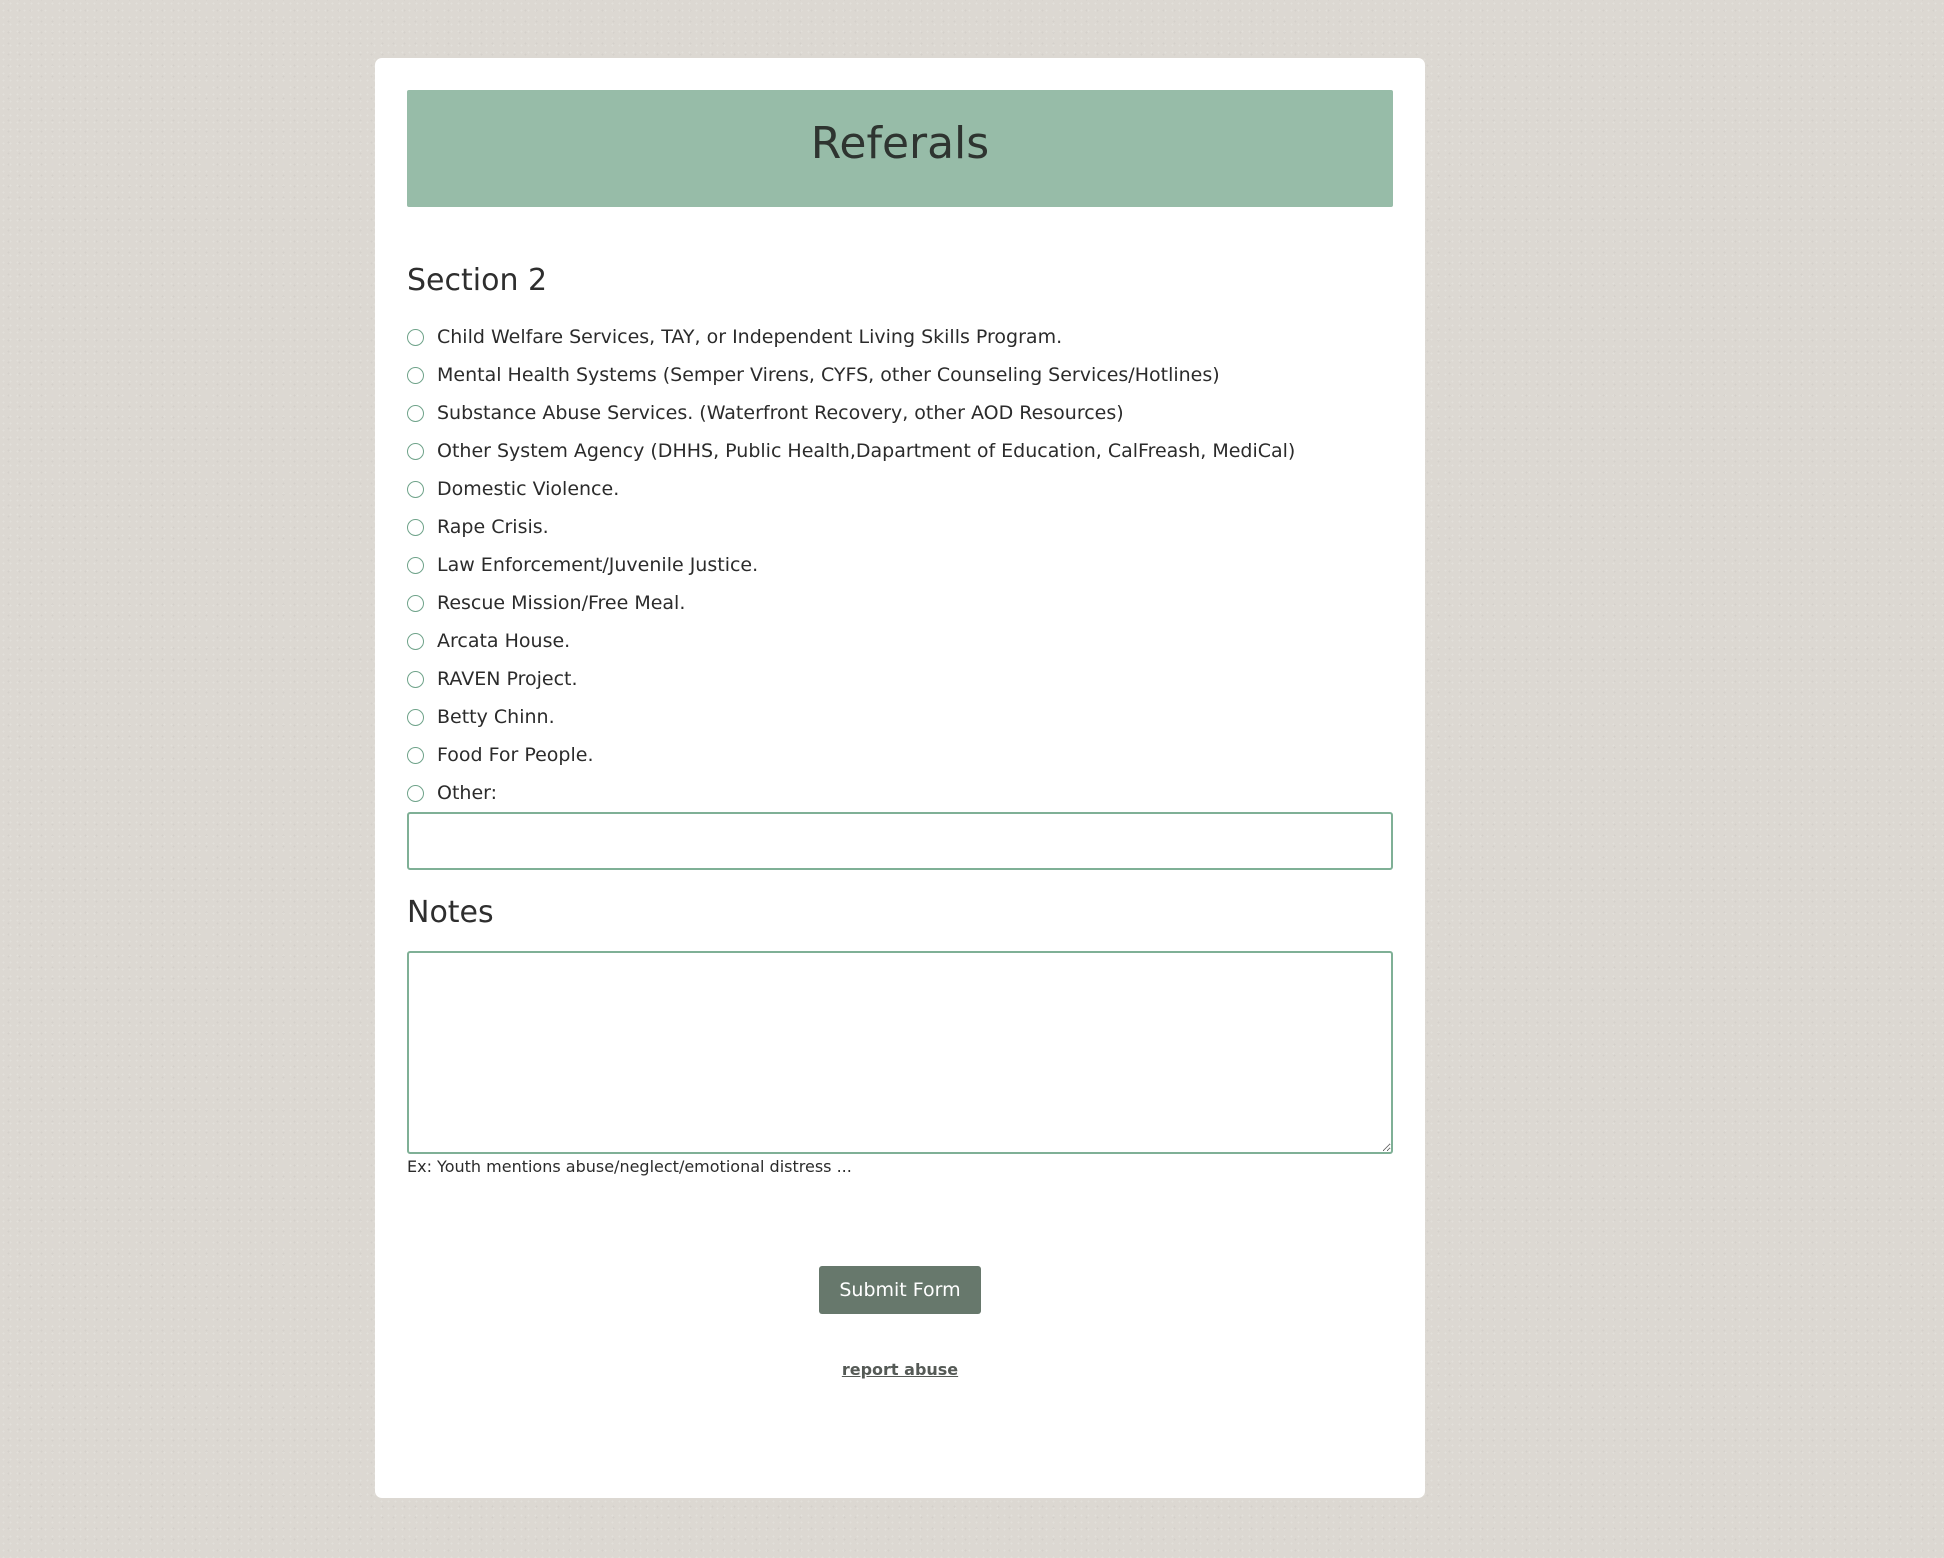  What do you see at coordinates (900, 679) in the screenshot?
I see `referral-option-raven-project: RAVEN Project.` at bounding box center [900, 679].